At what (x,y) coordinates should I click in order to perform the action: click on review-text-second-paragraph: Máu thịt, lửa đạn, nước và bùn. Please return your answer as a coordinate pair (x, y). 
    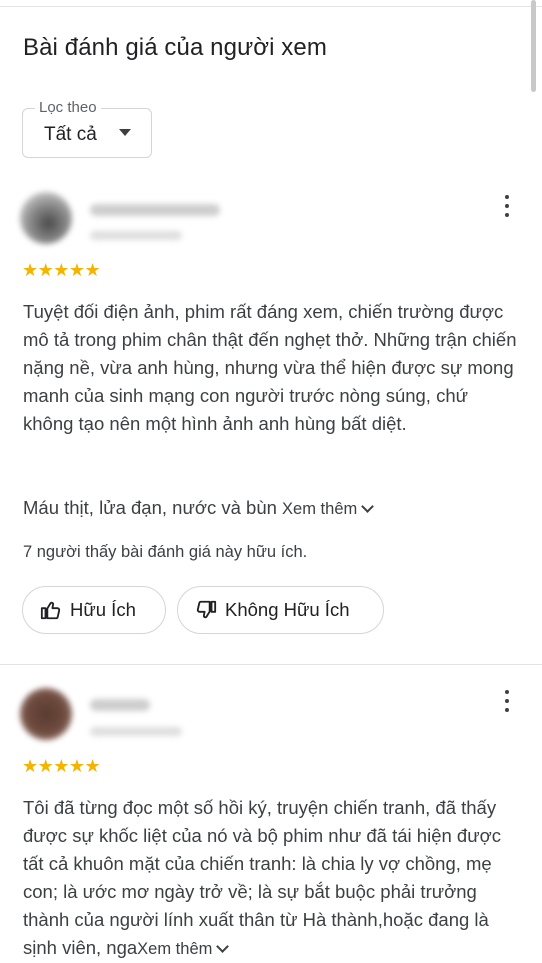
    Looking at the image, I should click on (153, 507).